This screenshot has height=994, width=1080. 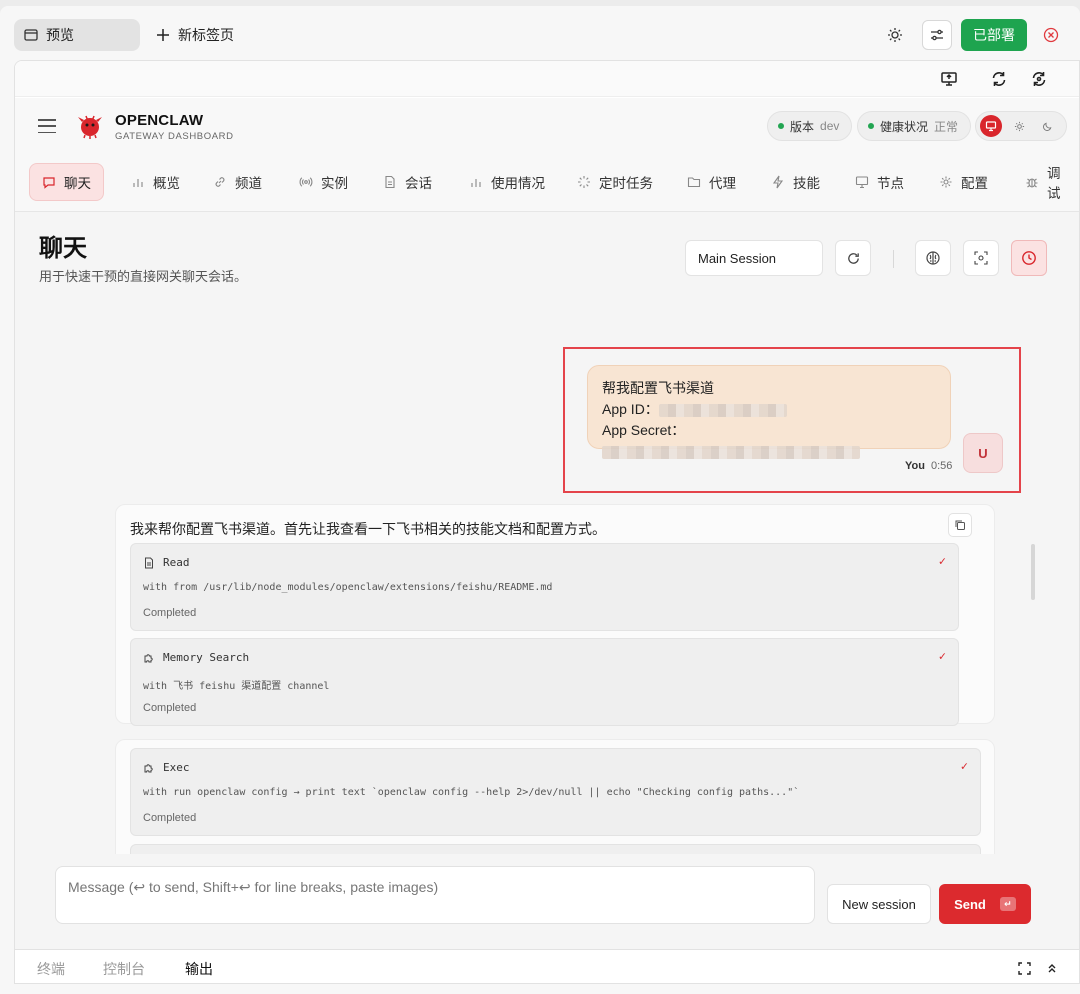 I want to click on clock-icon, so click(x=1029, y=258).